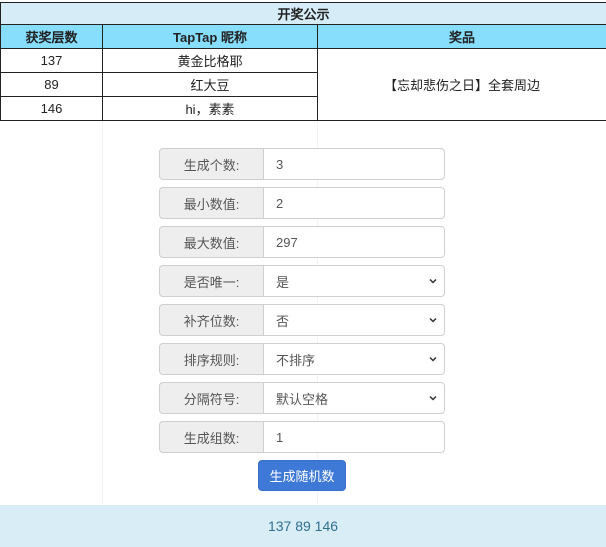 This screenshot has width=606, height=547. What do you see at coordinates (280, 437) in the screenshot?
I see `groups-value: 1` at bounding box center [280, 437].